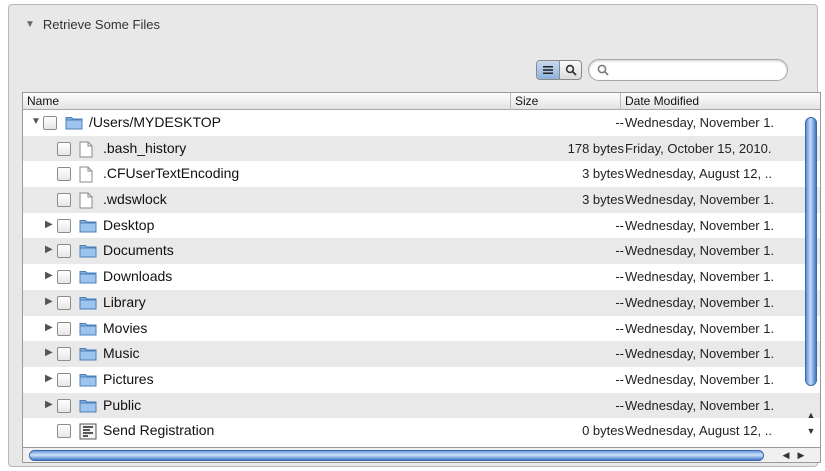  What do you see at coordinates (811, 415) in the screenshot?
I see `scroll-up-arrow-icon: ▲` at bounding box center [811, 415].